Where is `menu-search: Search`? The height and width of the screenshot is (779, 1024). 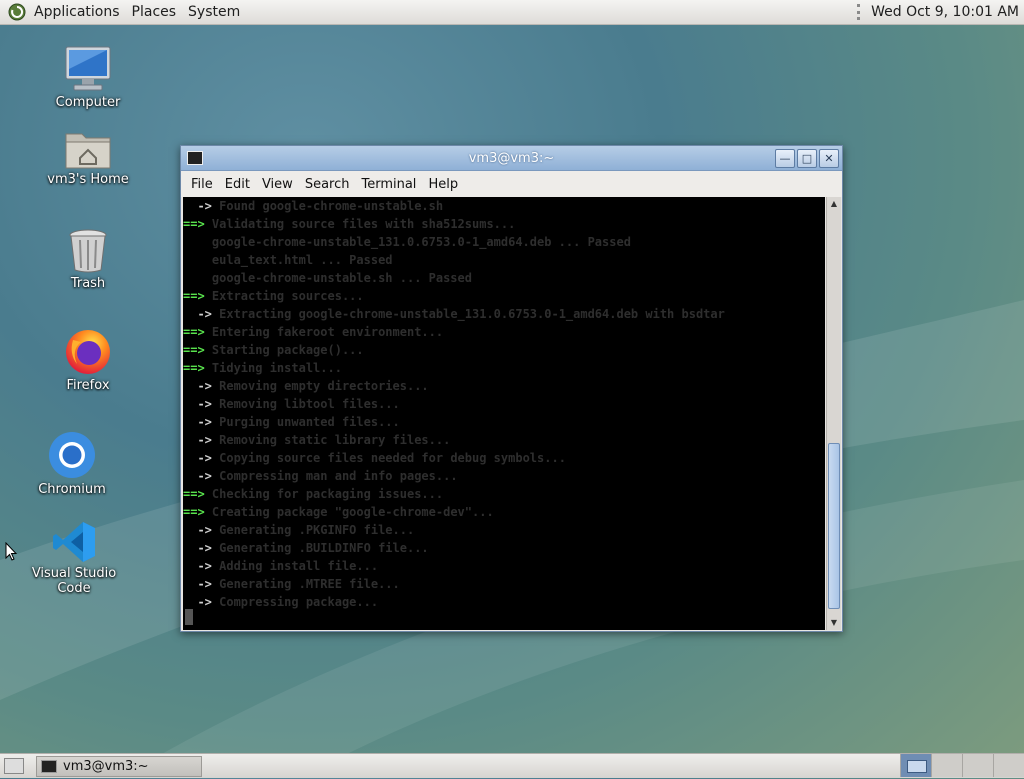
menu-search: Search is located at coordinates (327, 184).